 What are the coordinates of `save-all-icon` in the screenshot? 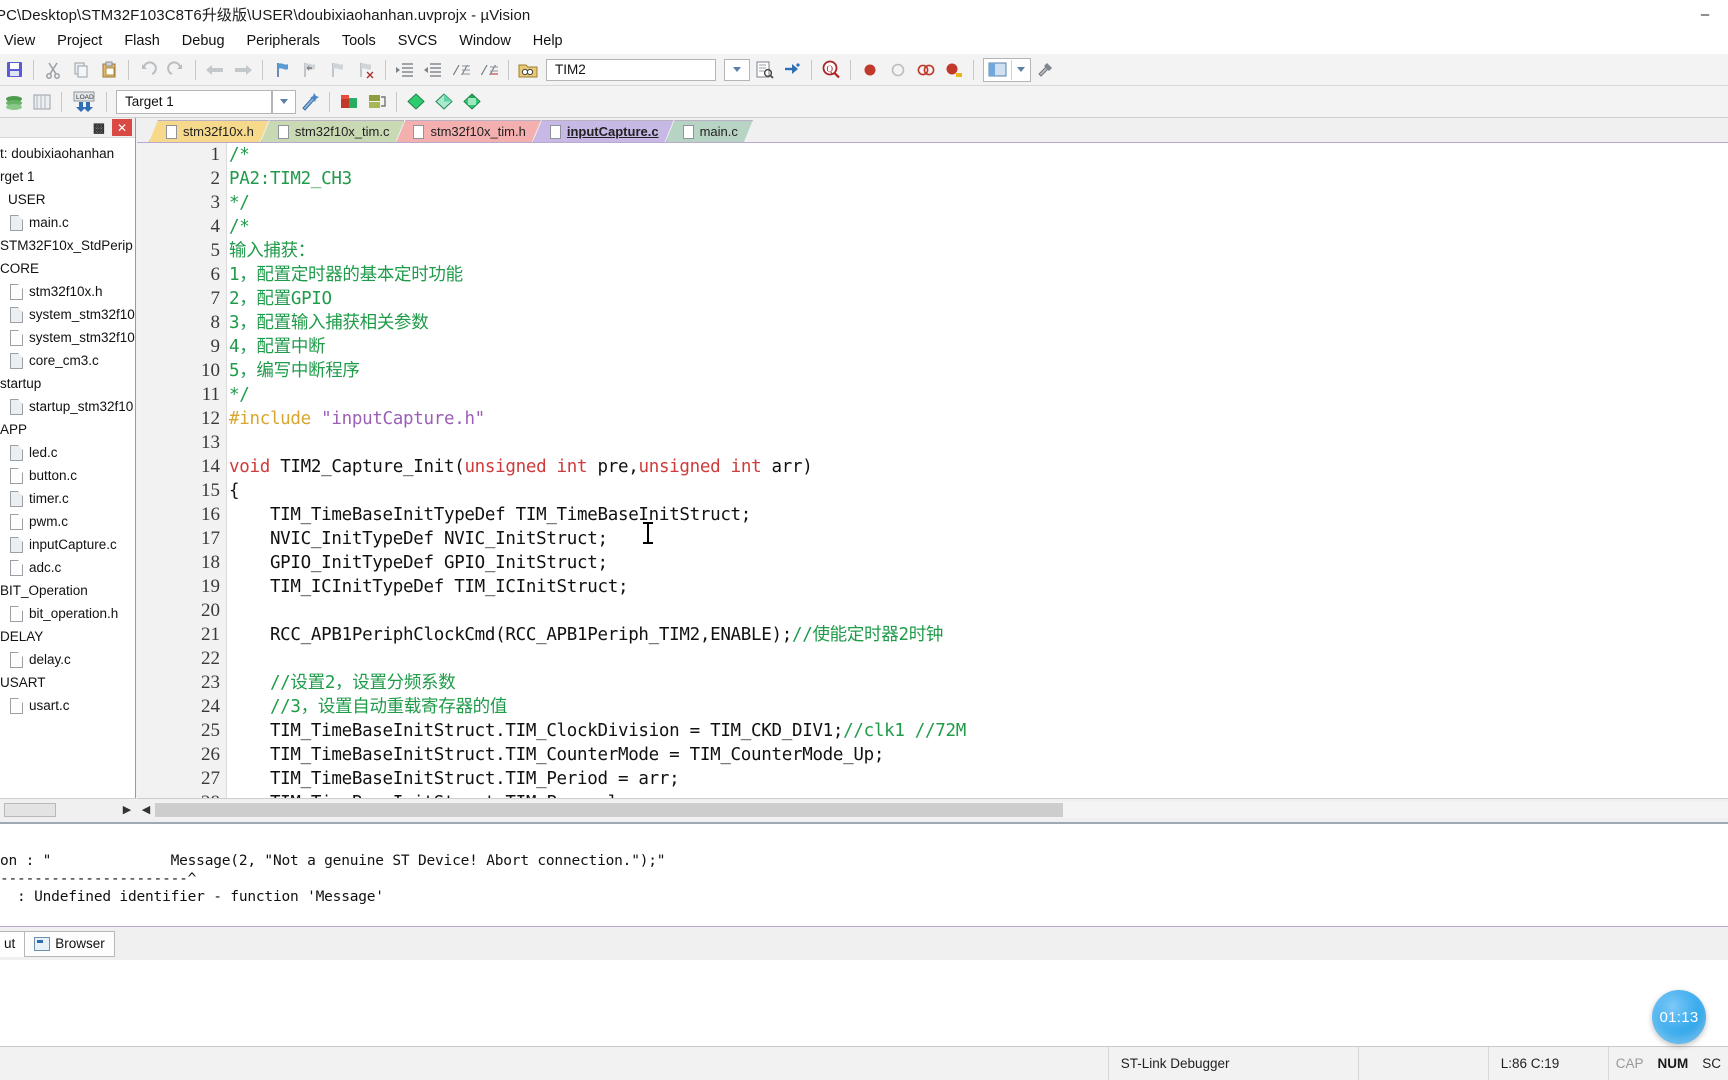 It's located at (14, 70).